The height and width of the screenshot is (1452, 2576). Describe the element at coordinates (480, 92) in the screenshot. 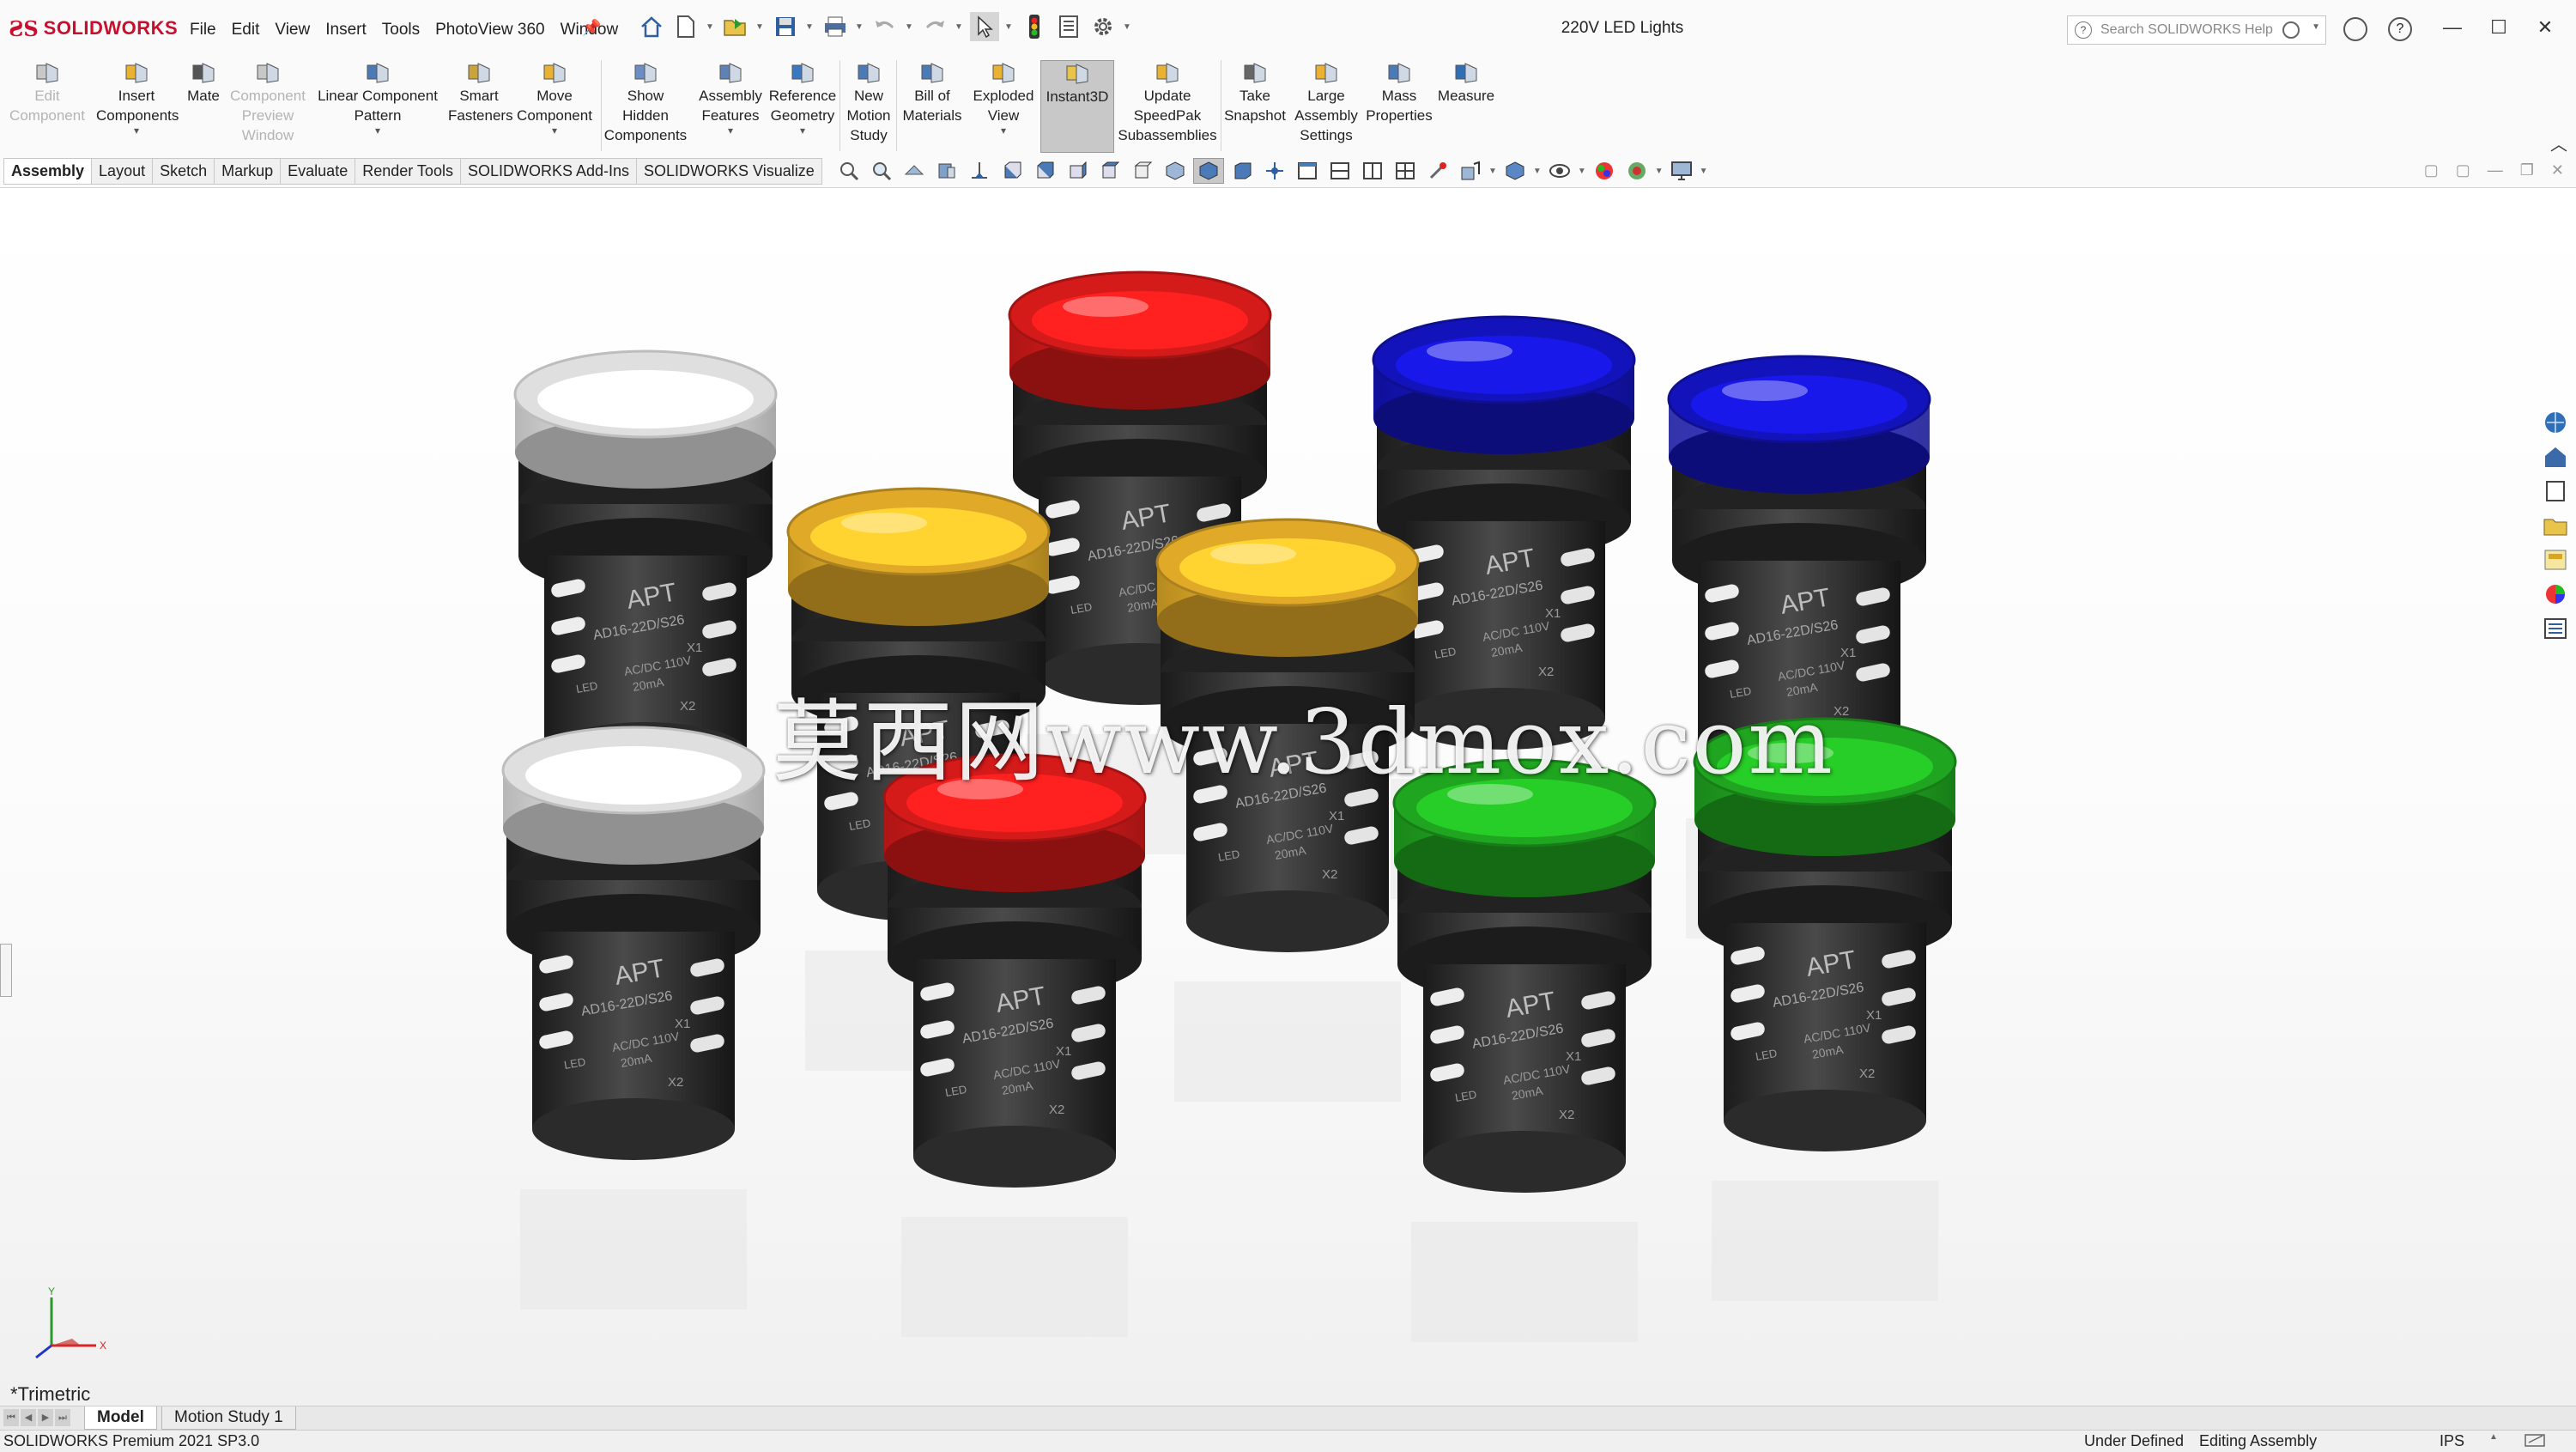

I see `smart-fasteners-button: Smart Fasteners` at that location.